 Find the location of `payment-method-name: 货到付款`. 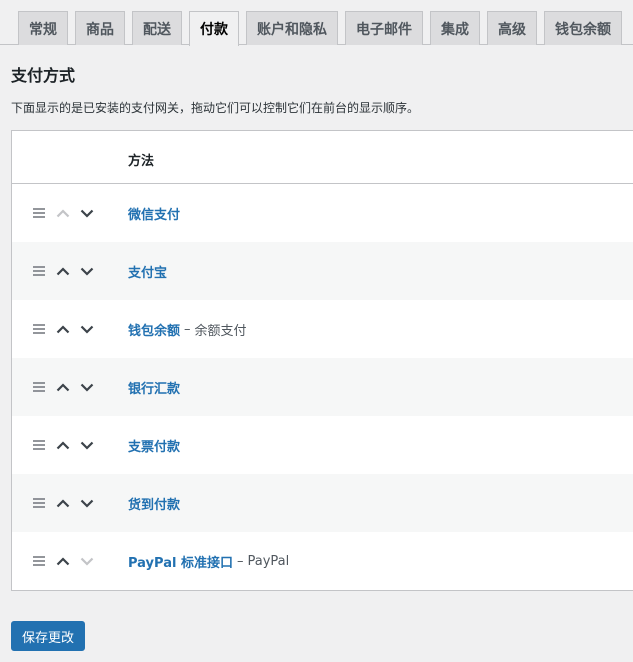

payment-method-name: 货到付款 is located at coordinates (154, 503).